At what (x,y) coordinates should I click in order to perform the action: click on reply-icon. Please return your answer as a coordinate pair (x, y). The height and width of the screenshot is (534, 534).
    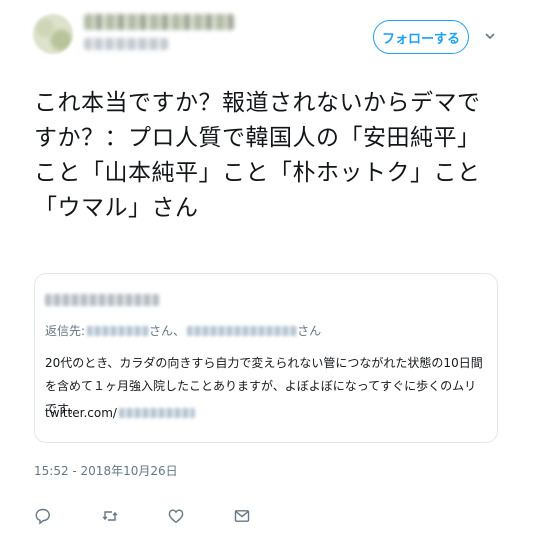
    Looking at the image, I should click on (43, 516).